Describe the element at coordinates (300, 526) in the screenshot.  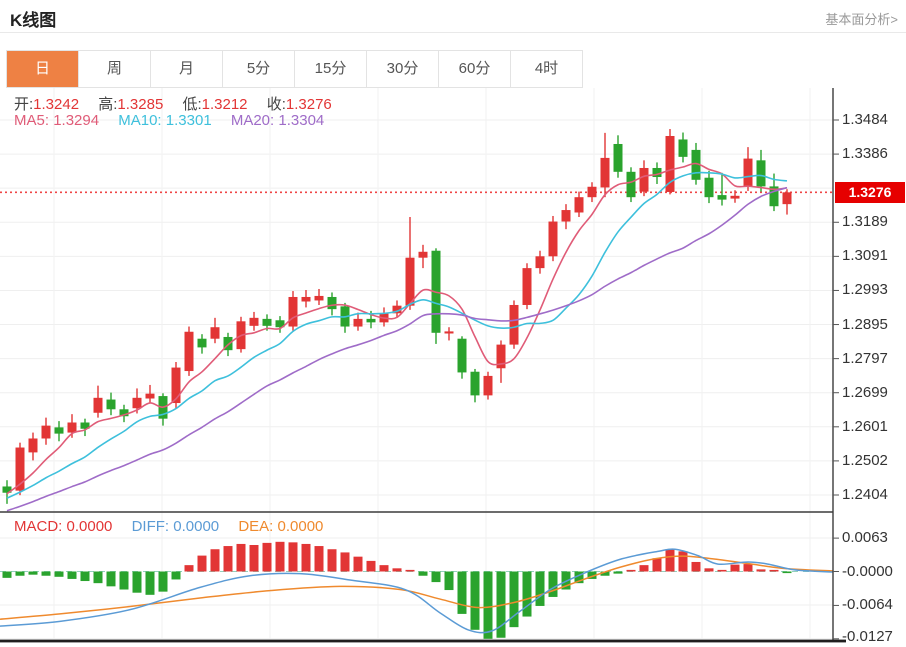
I see `dea-value: 0.0000` at that location.